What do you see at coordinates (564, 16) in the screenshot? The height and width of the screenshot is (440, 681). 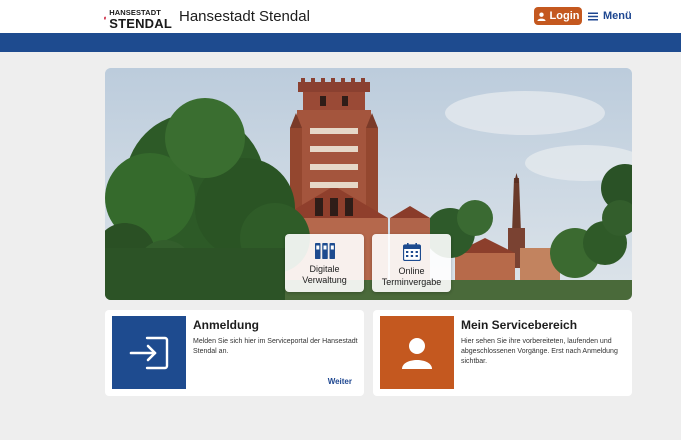 I see `login-label: Login` at bounding box center [564, 16].